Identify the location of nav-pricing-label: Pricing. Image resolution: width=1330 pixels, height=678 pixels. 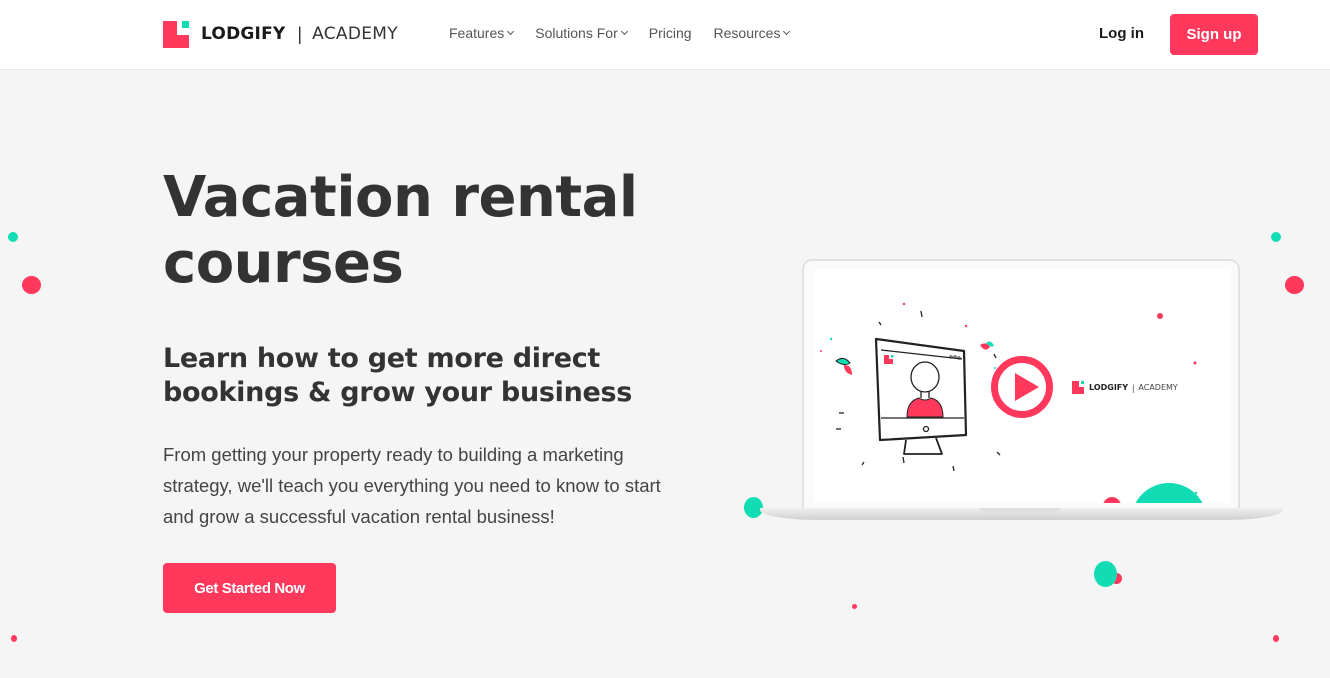
(670, 33).